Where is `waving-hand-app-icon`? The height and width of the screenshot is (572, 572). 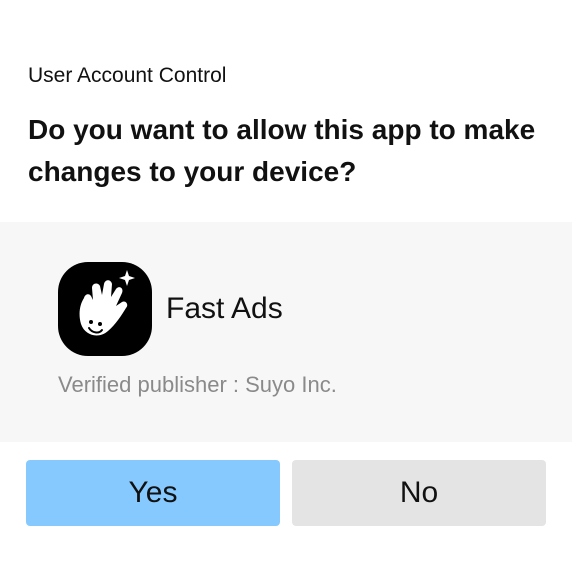 waving-hand-app-icon is located at coordinates (105, 309).